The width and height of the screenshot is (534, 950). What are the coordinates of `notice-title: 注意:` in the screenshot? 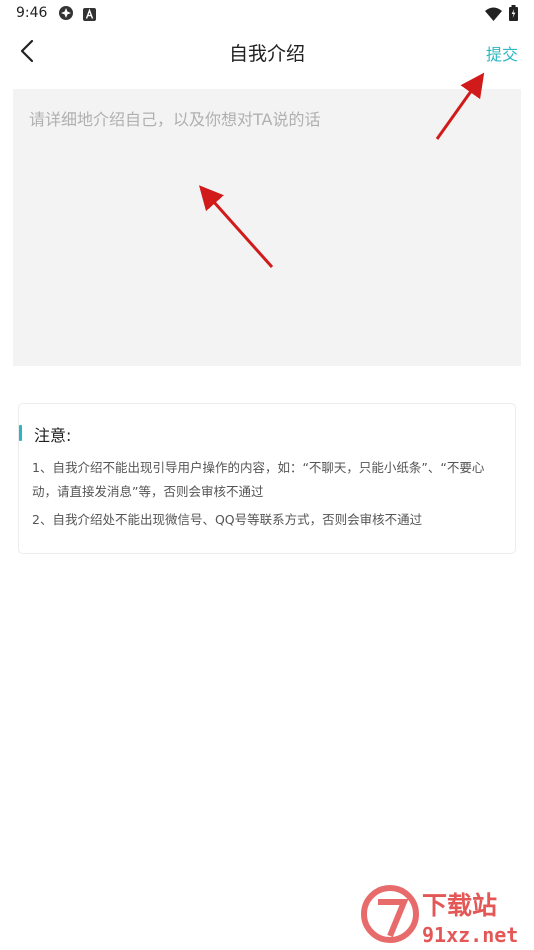 It's located at (53, 435).